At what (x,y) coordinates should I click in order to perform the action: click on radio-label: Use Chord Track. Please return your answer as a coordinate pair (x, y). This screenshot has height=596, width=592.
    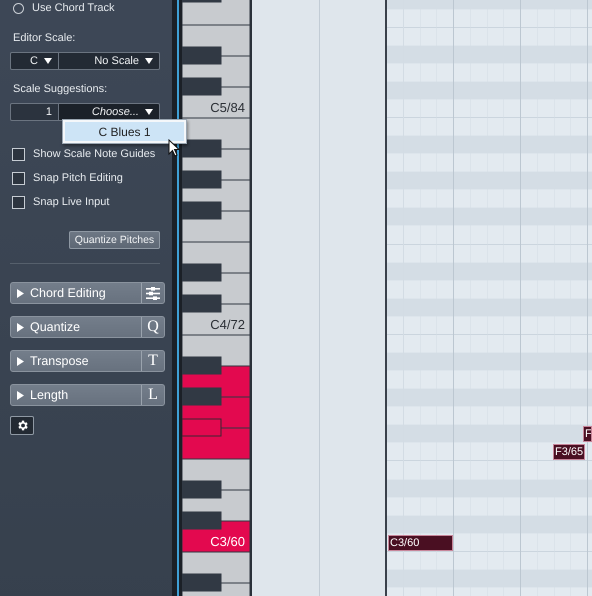
    Looking at the image, I should click on (73, 8).